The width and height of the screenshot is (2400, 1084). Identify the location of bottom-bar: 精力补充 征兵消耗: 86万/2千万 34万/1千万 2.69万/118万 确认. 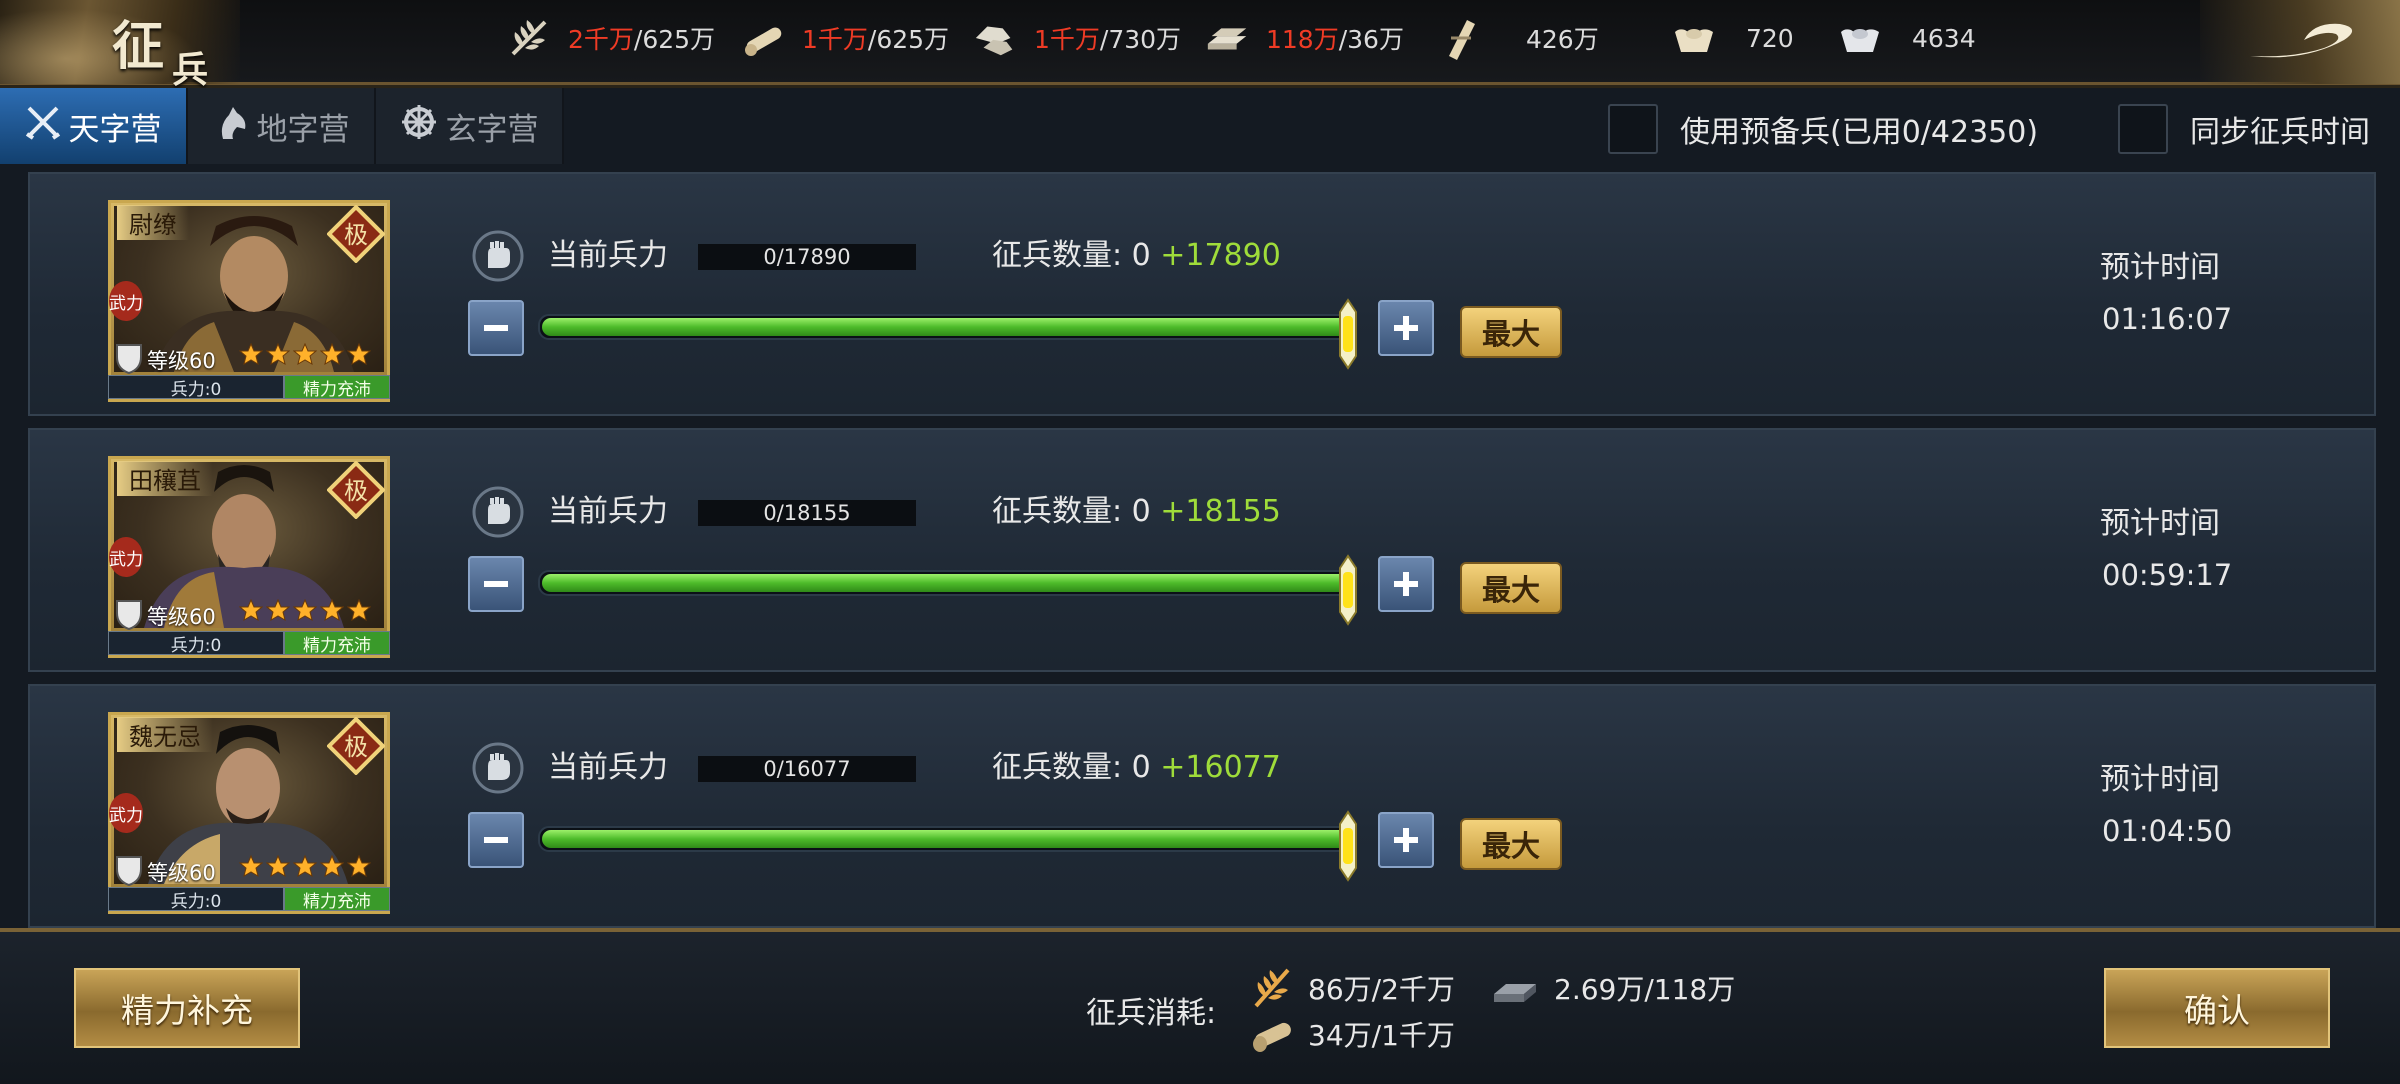
(1200, 1006).